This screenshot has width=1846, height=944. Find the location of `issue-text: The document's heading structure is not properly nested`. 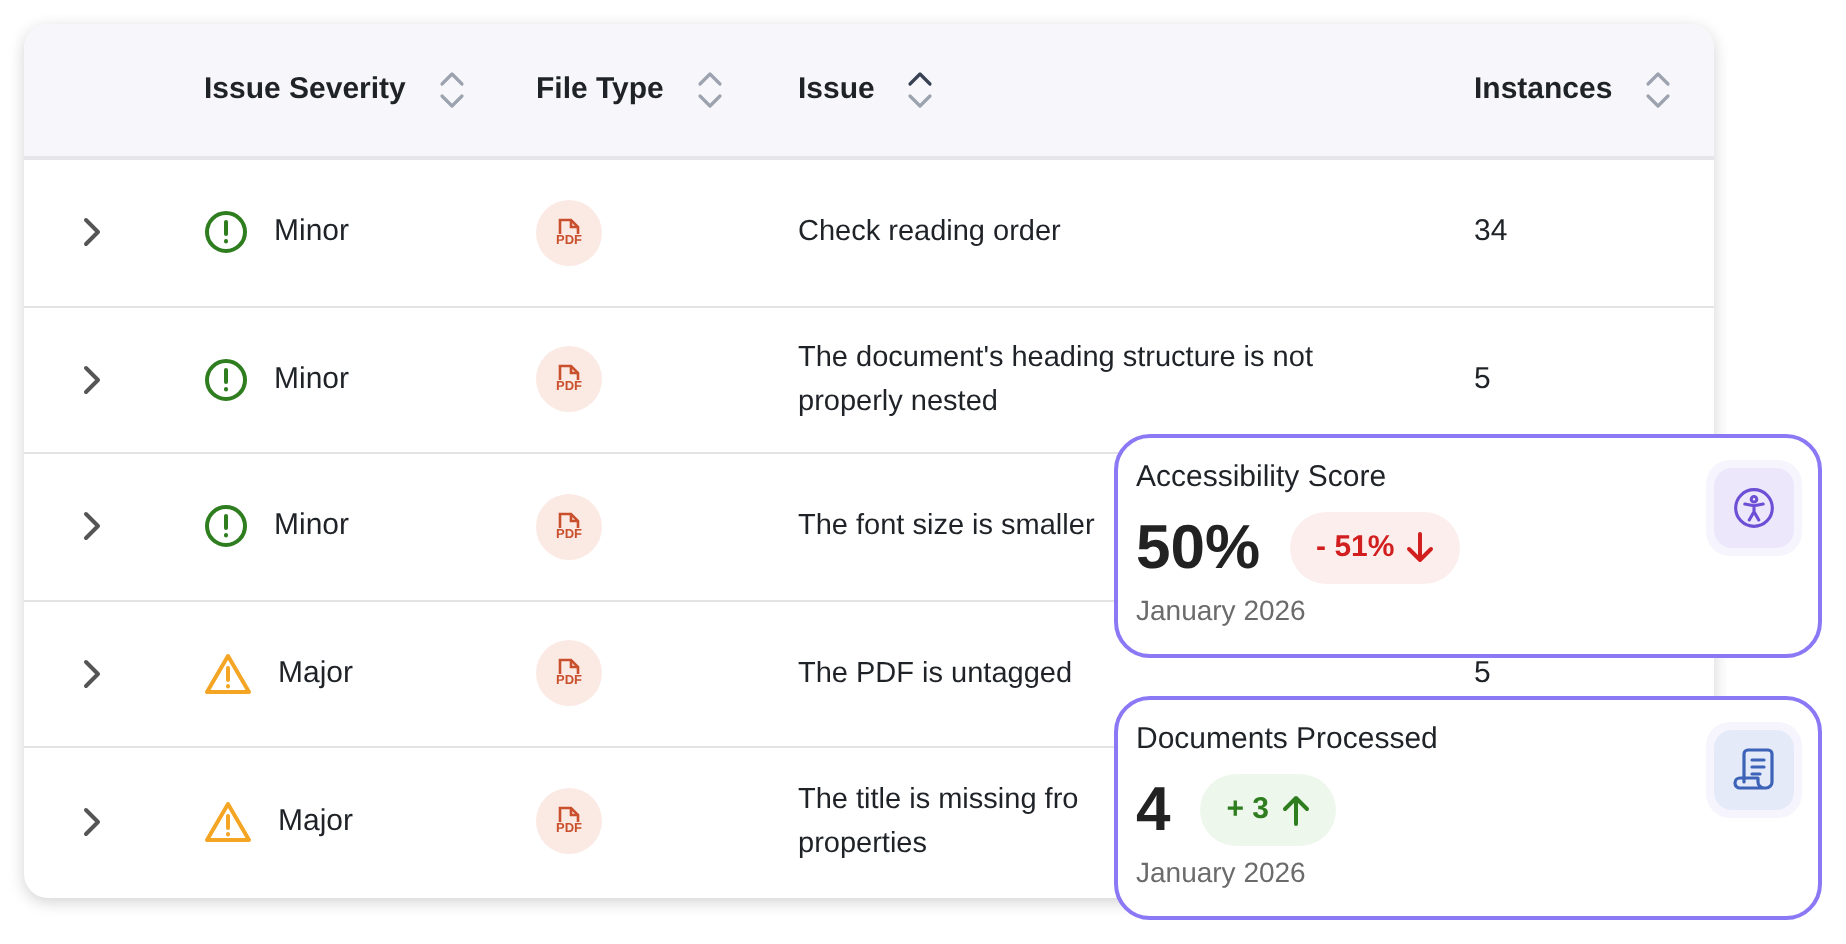

issue-text: The document's heading structure is not properly nested is located at coordinates (1055, 380).